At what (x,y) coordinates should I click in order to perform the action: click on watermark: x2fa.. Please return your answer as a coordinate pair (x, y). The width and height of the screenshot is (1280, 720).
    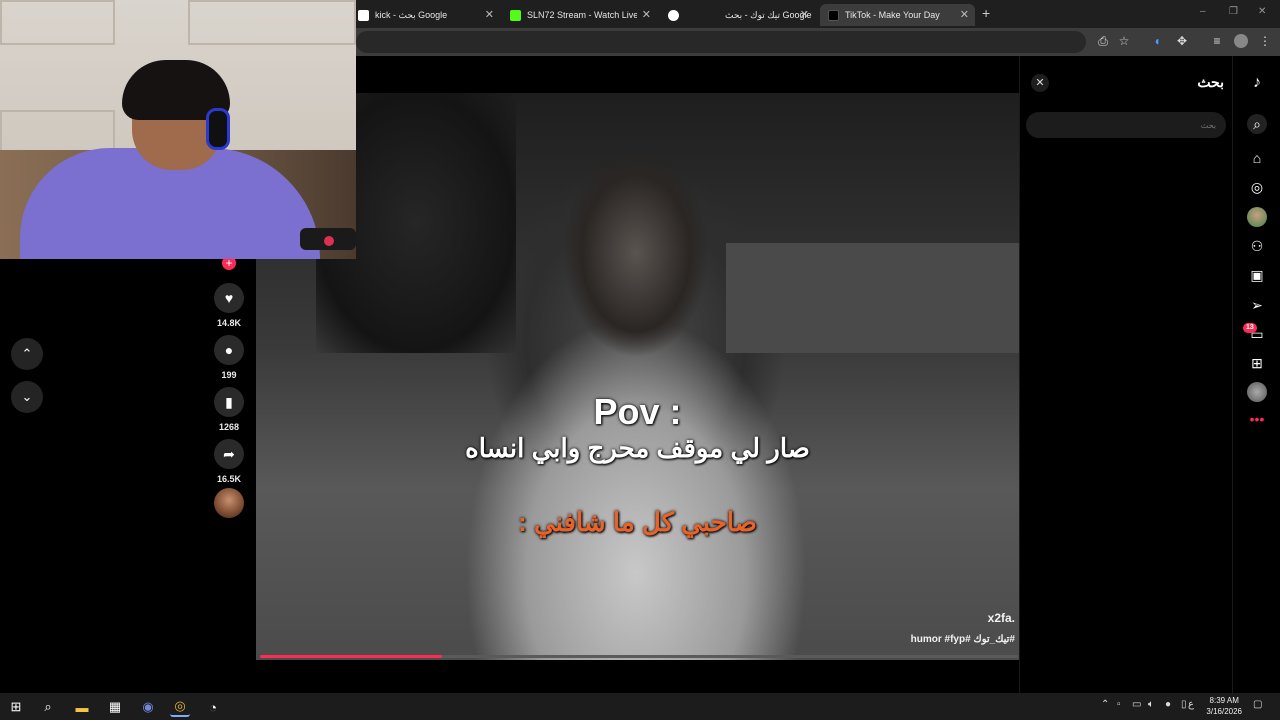
    Looking at the image, I should click on (1001, 618).